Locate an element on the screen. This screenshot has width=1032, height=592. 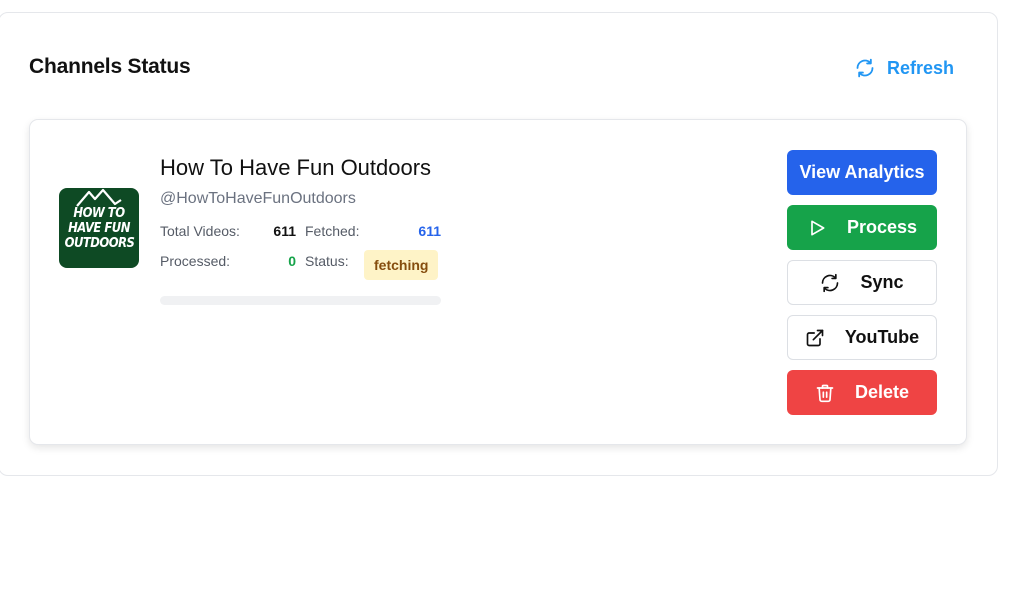
youtube-button: YouTube is located at coordinates (862, 337).